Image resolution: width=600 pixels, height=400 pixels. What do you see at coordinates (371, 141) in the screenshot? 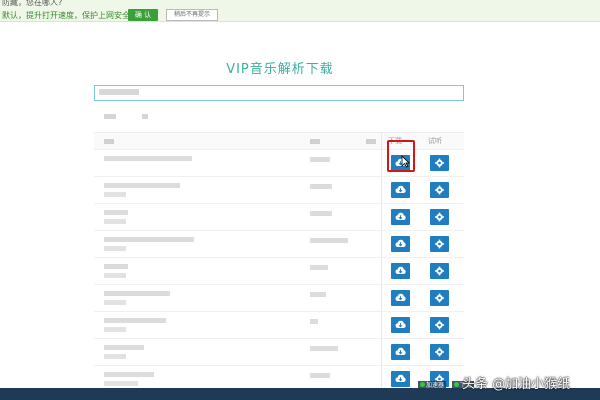
I see `header-album` at bounding box center [371, 141].